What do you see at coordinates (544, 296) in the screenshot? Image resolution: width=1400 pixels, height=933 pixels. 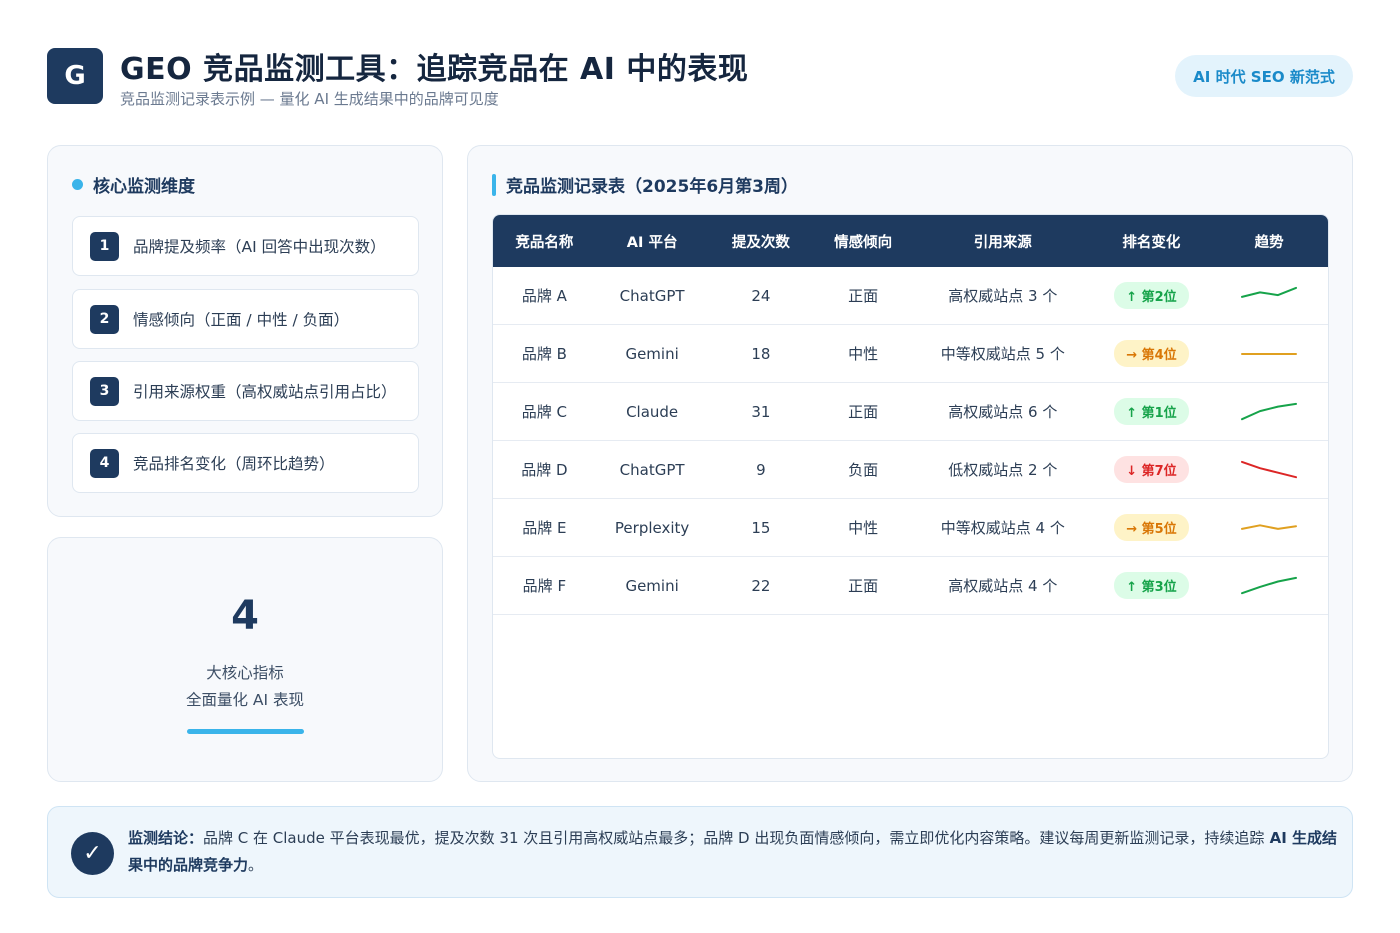 I see `brand-name-cell: 品牌 A` at bounding box center [544, 296].